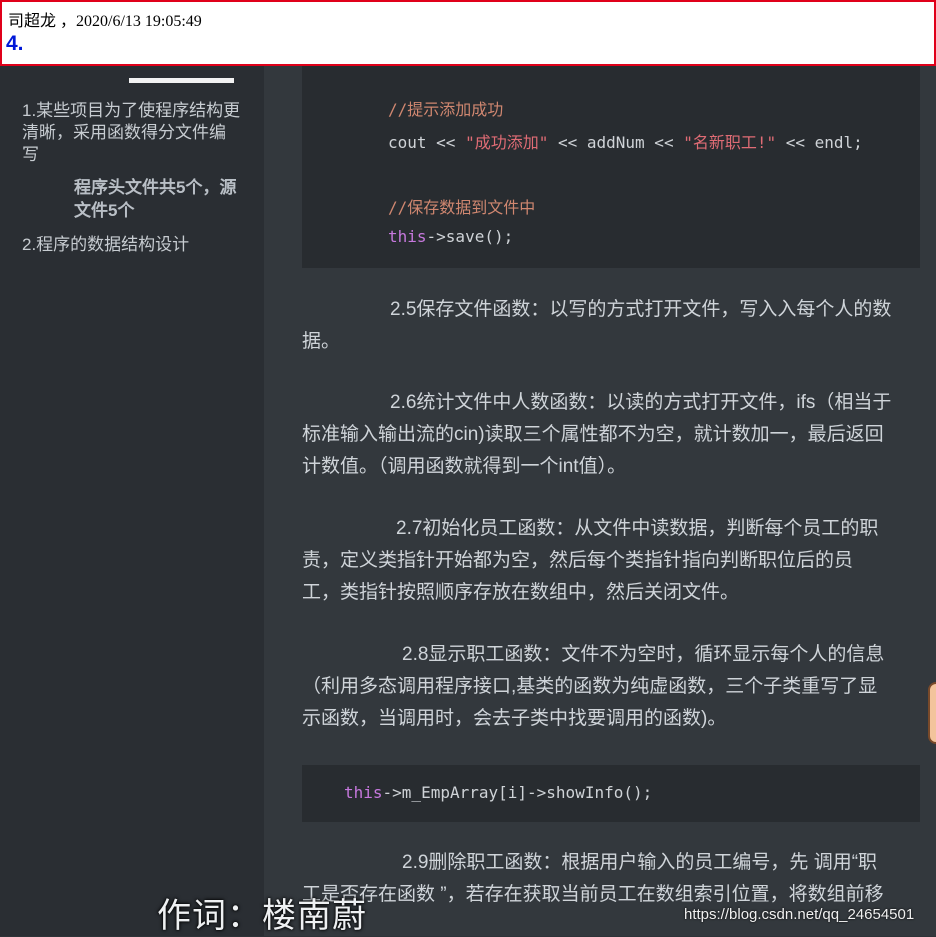 This screenshot has height=937, width=936. Describe the element at coordinates (105, 21) in the screenshot. I see `comment-meta: 司超龙 ，2020/6/13 19:05:49` at that location.